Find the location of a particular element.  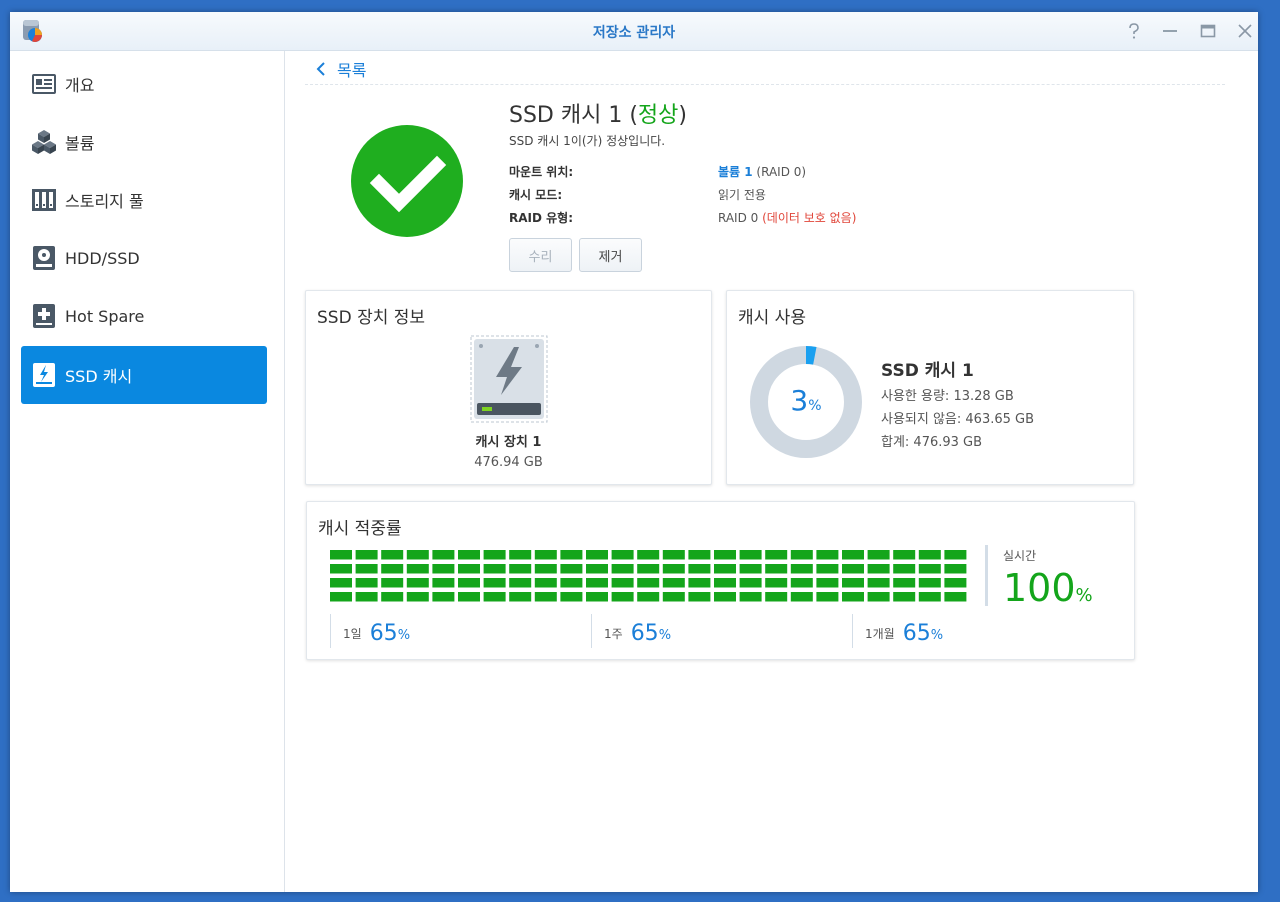

volume-link: 볼륨 1 is located at coordinates (735, 172).